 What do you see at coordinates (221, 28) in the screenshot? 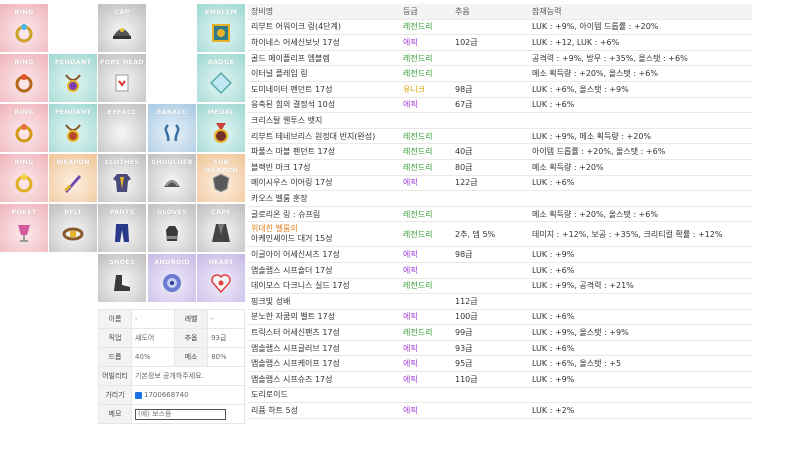
I see `slot-emblem: EMBLEM` at bounding box center [221, 28].